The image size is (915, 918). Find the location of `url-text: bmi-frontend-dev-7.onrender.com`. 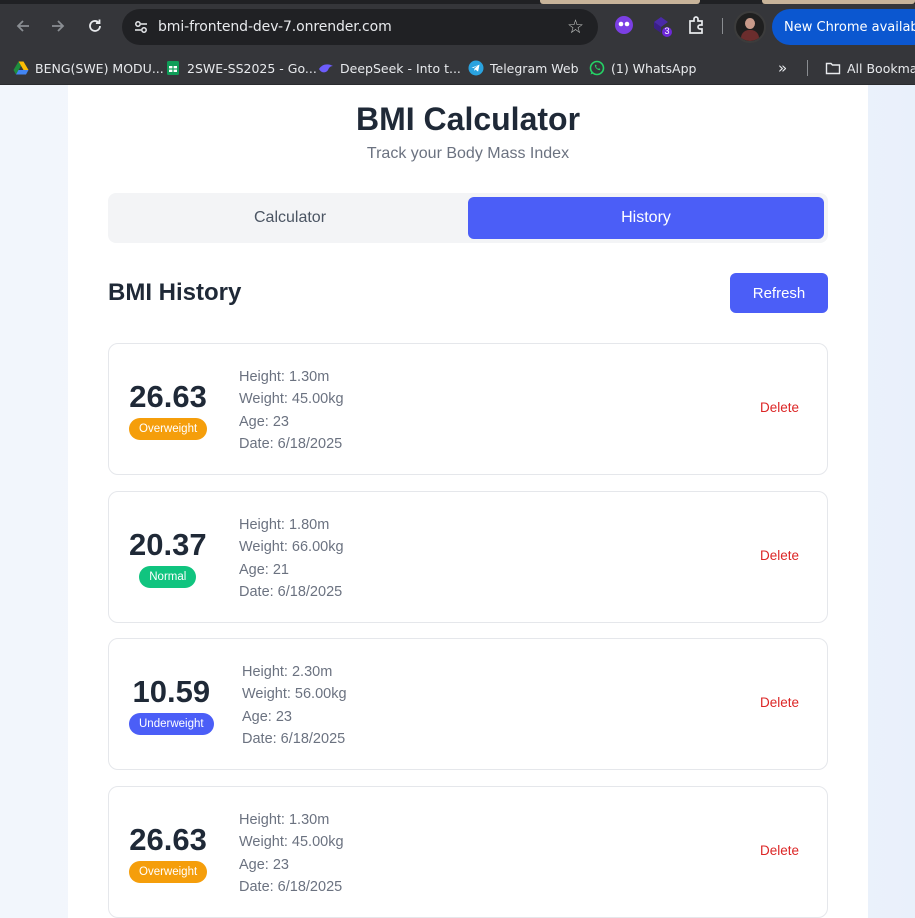

url-text: bmi-frontend-dev-7.onrender.com is located at coordinates (275, 27).